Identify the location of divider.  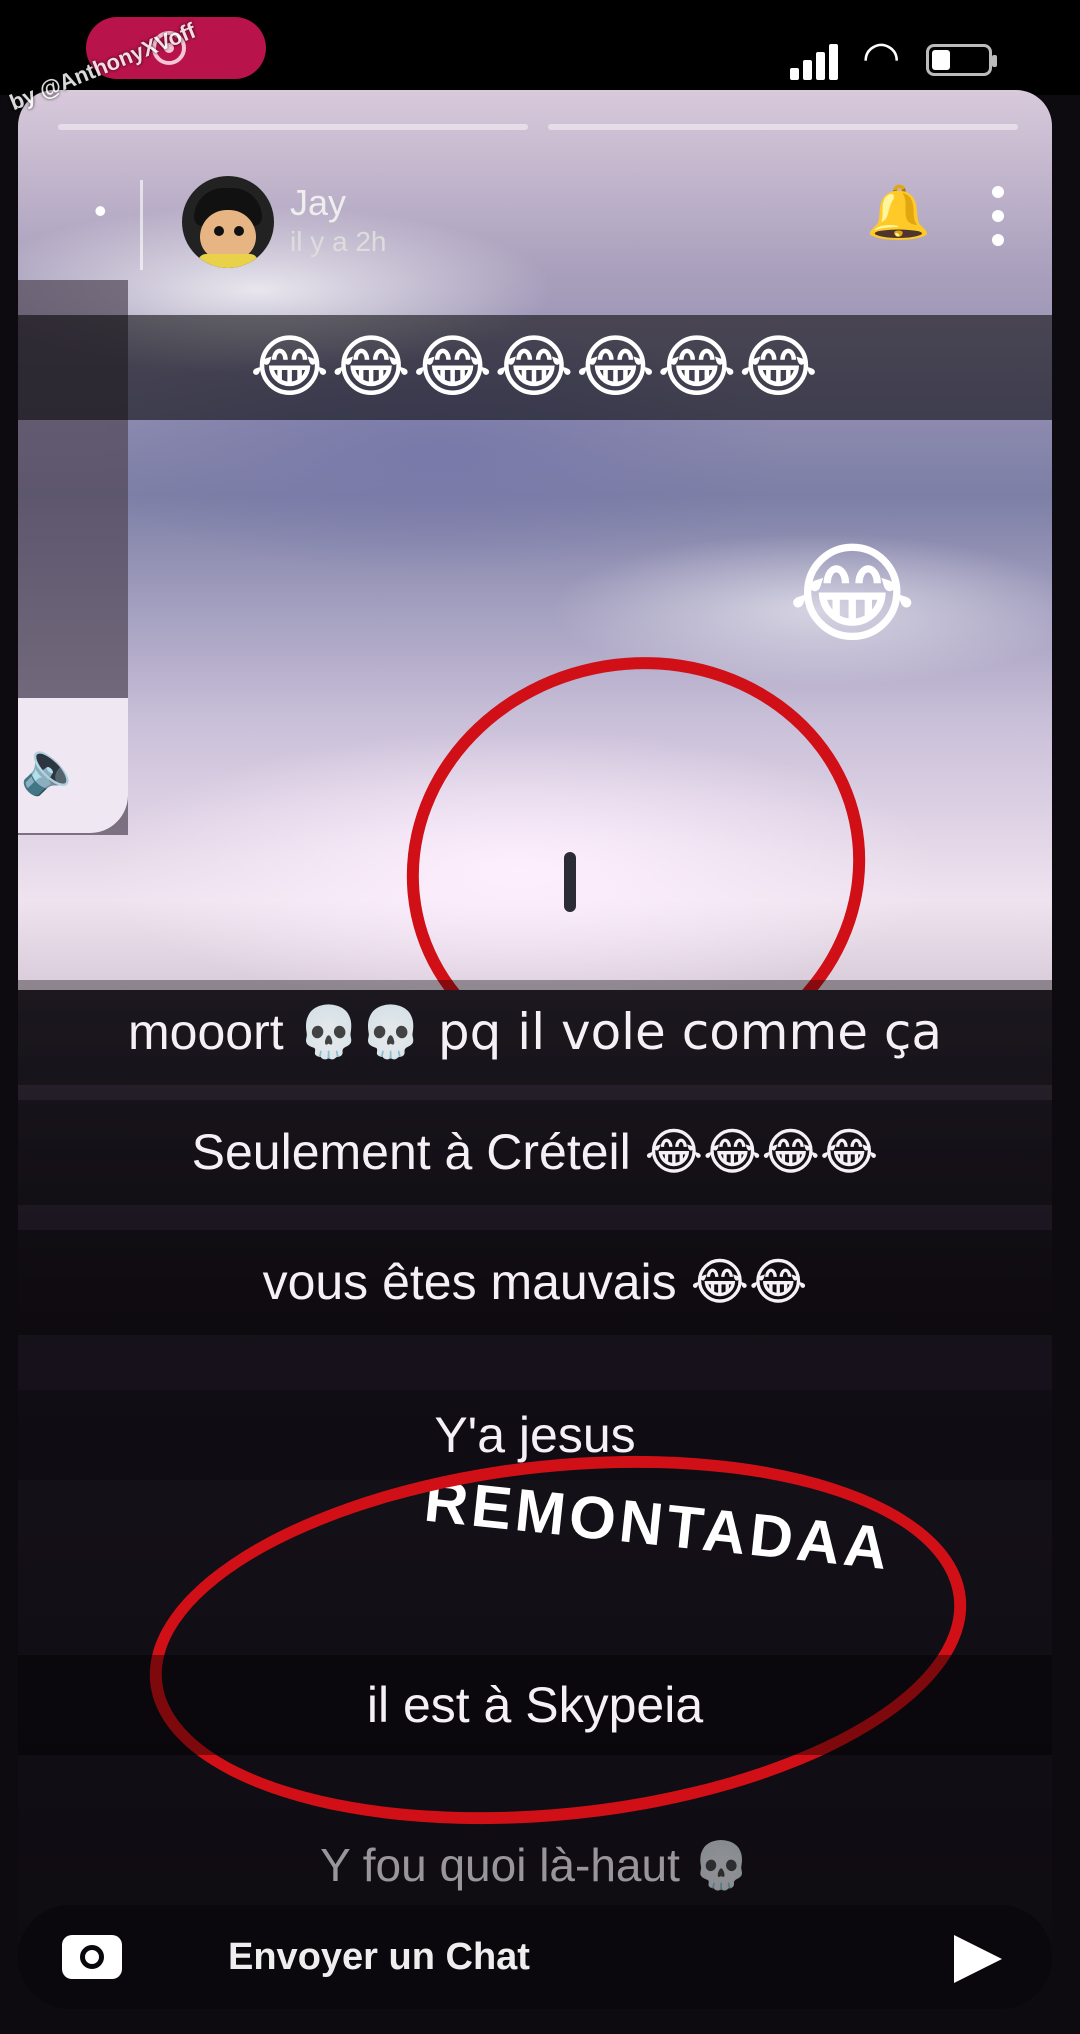
(141, 225).